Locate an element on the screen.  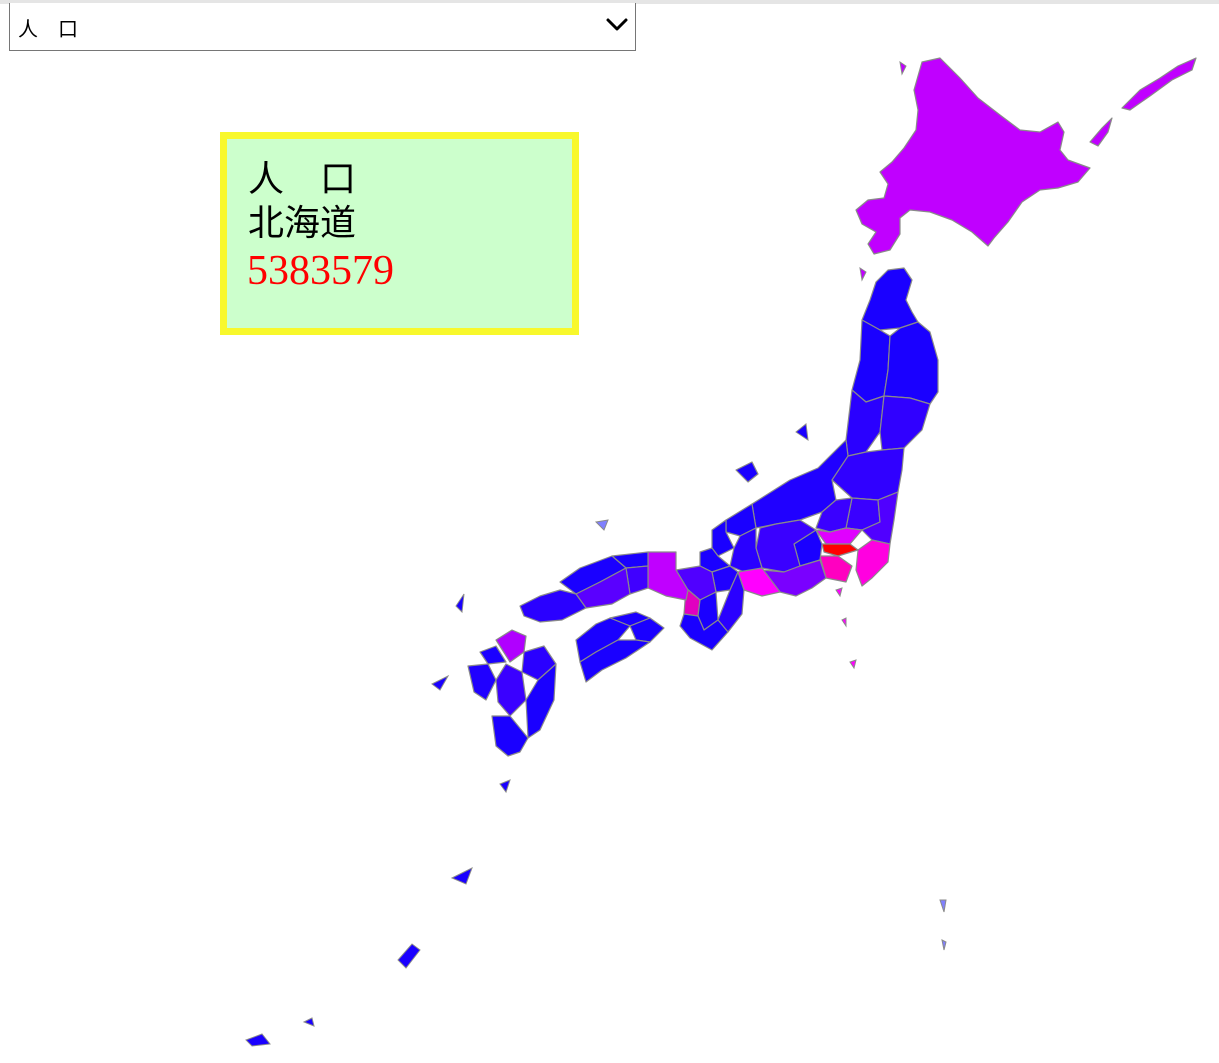
prefecture-tokyo is located at coordinates (840, 550).